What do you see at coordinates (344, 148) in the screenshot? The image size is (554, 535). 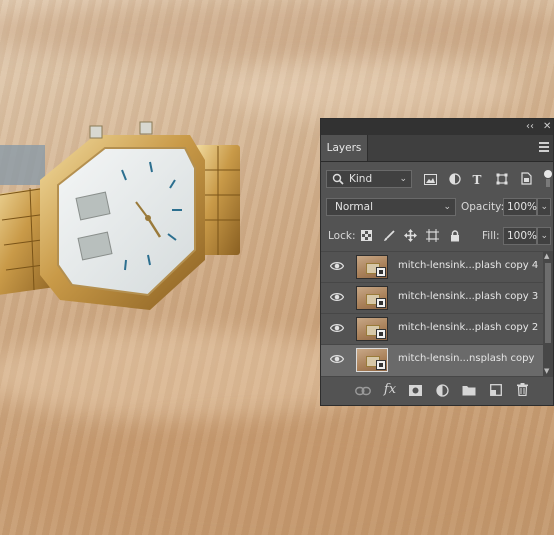 I see `tab-layers: Layers` at bounding box center [344, 148].